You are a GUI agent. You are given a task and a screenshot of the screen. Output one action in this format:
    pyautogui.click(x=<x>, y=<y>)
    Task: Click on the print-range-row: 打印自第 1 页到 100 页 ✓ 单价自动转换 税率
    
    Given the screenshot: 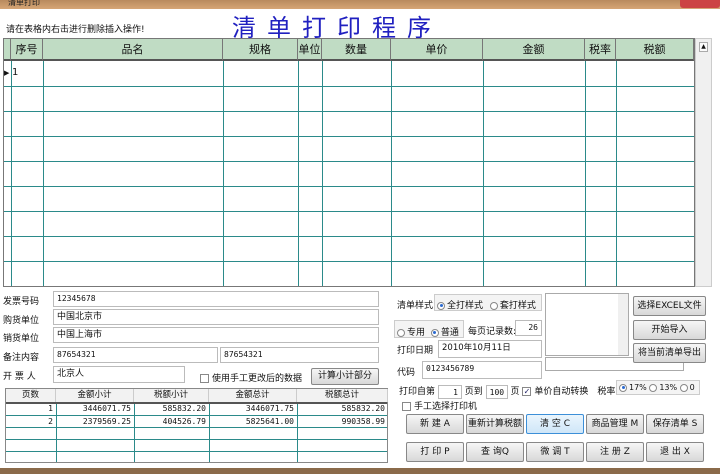 What is the action you would take?
    pyautogui.click(x=507, y=391)
    